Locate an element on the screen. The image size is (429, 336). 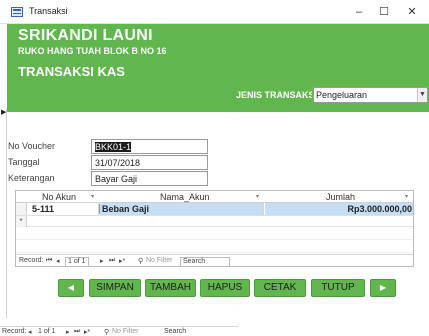
record-selector: ▶ is located at coordinates (3, 213).